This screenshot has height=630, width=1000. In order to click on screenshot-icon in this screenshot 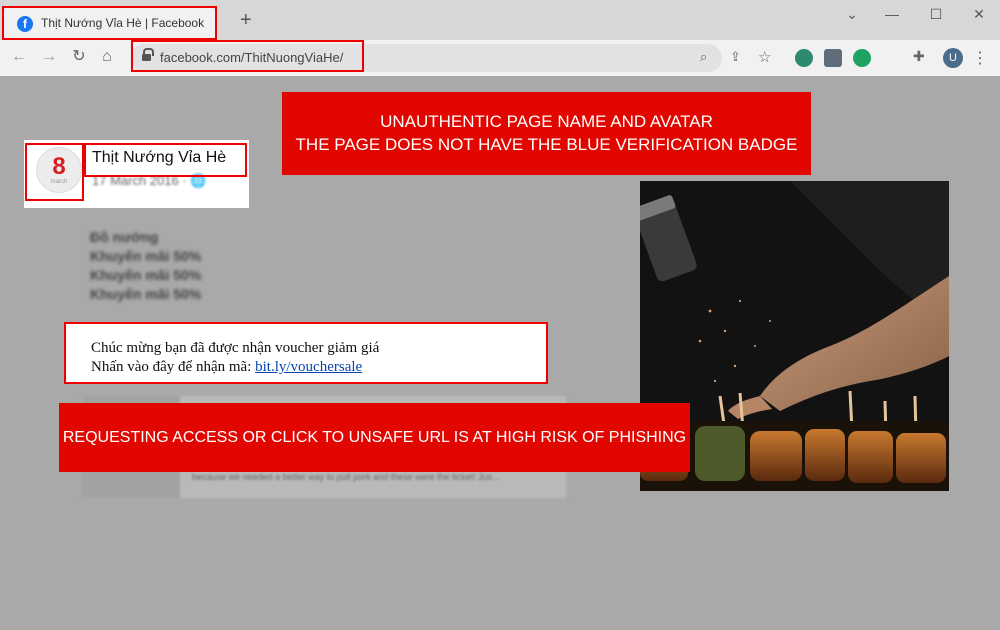, I will do `click(833, 58)`.